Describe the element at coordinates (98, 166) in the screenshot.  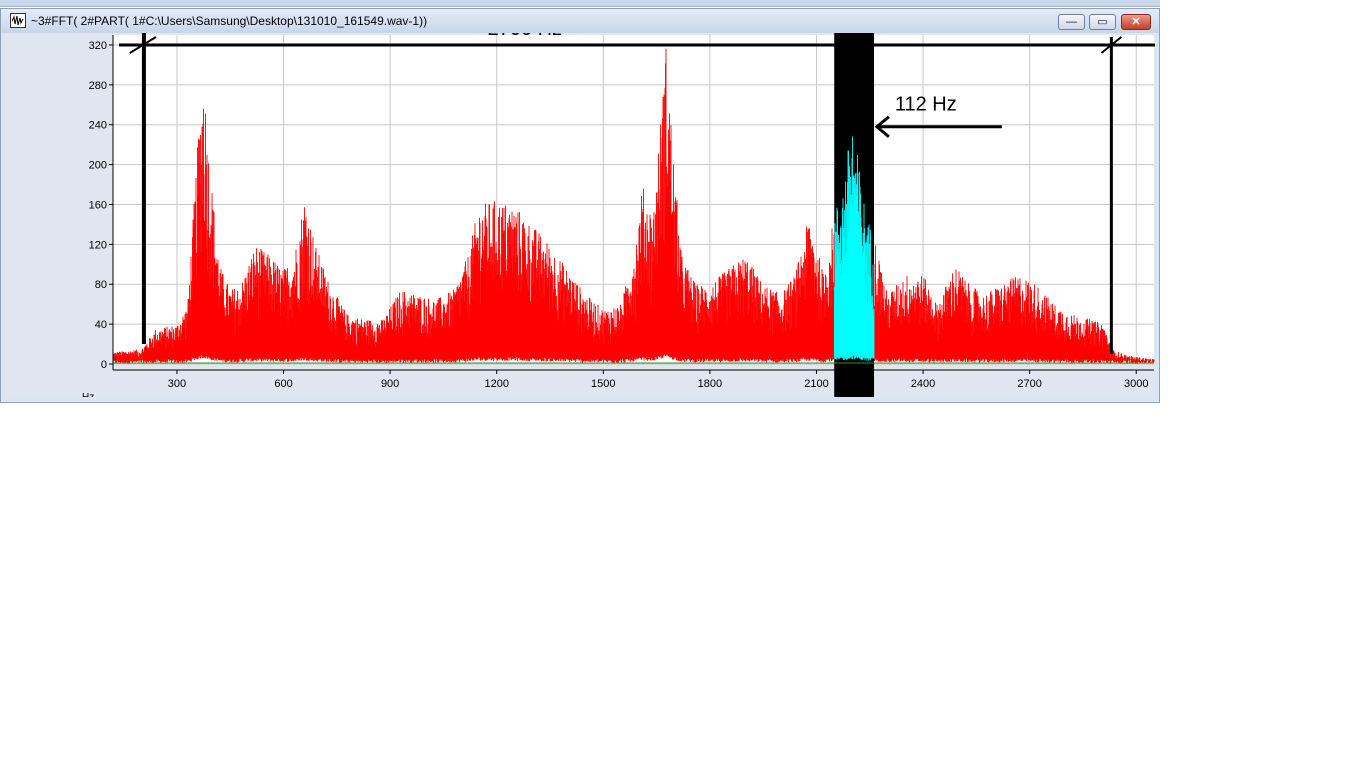
I see `y-tick-label-200: 200` at that location.